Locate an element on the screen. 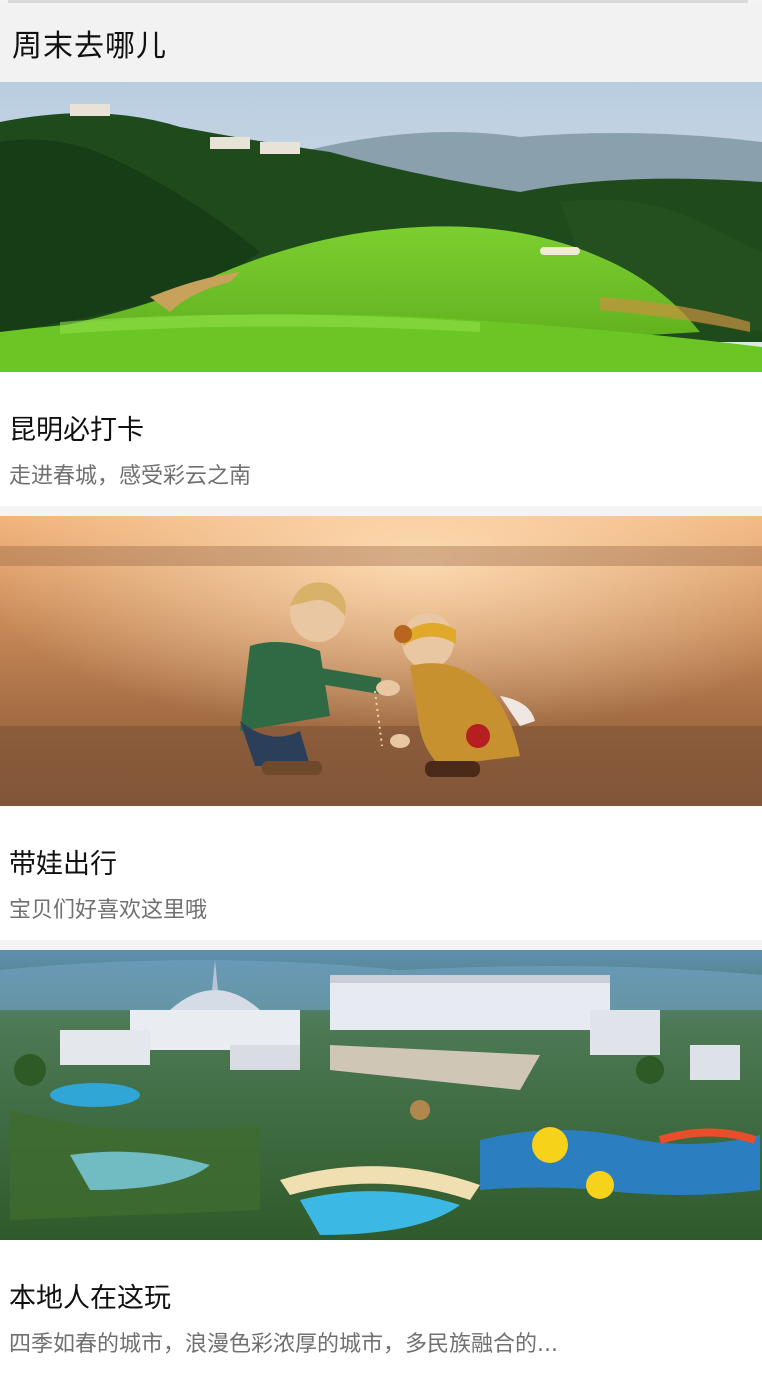  page-title: 周末去哪儿 is located at coordinates (89, 46).